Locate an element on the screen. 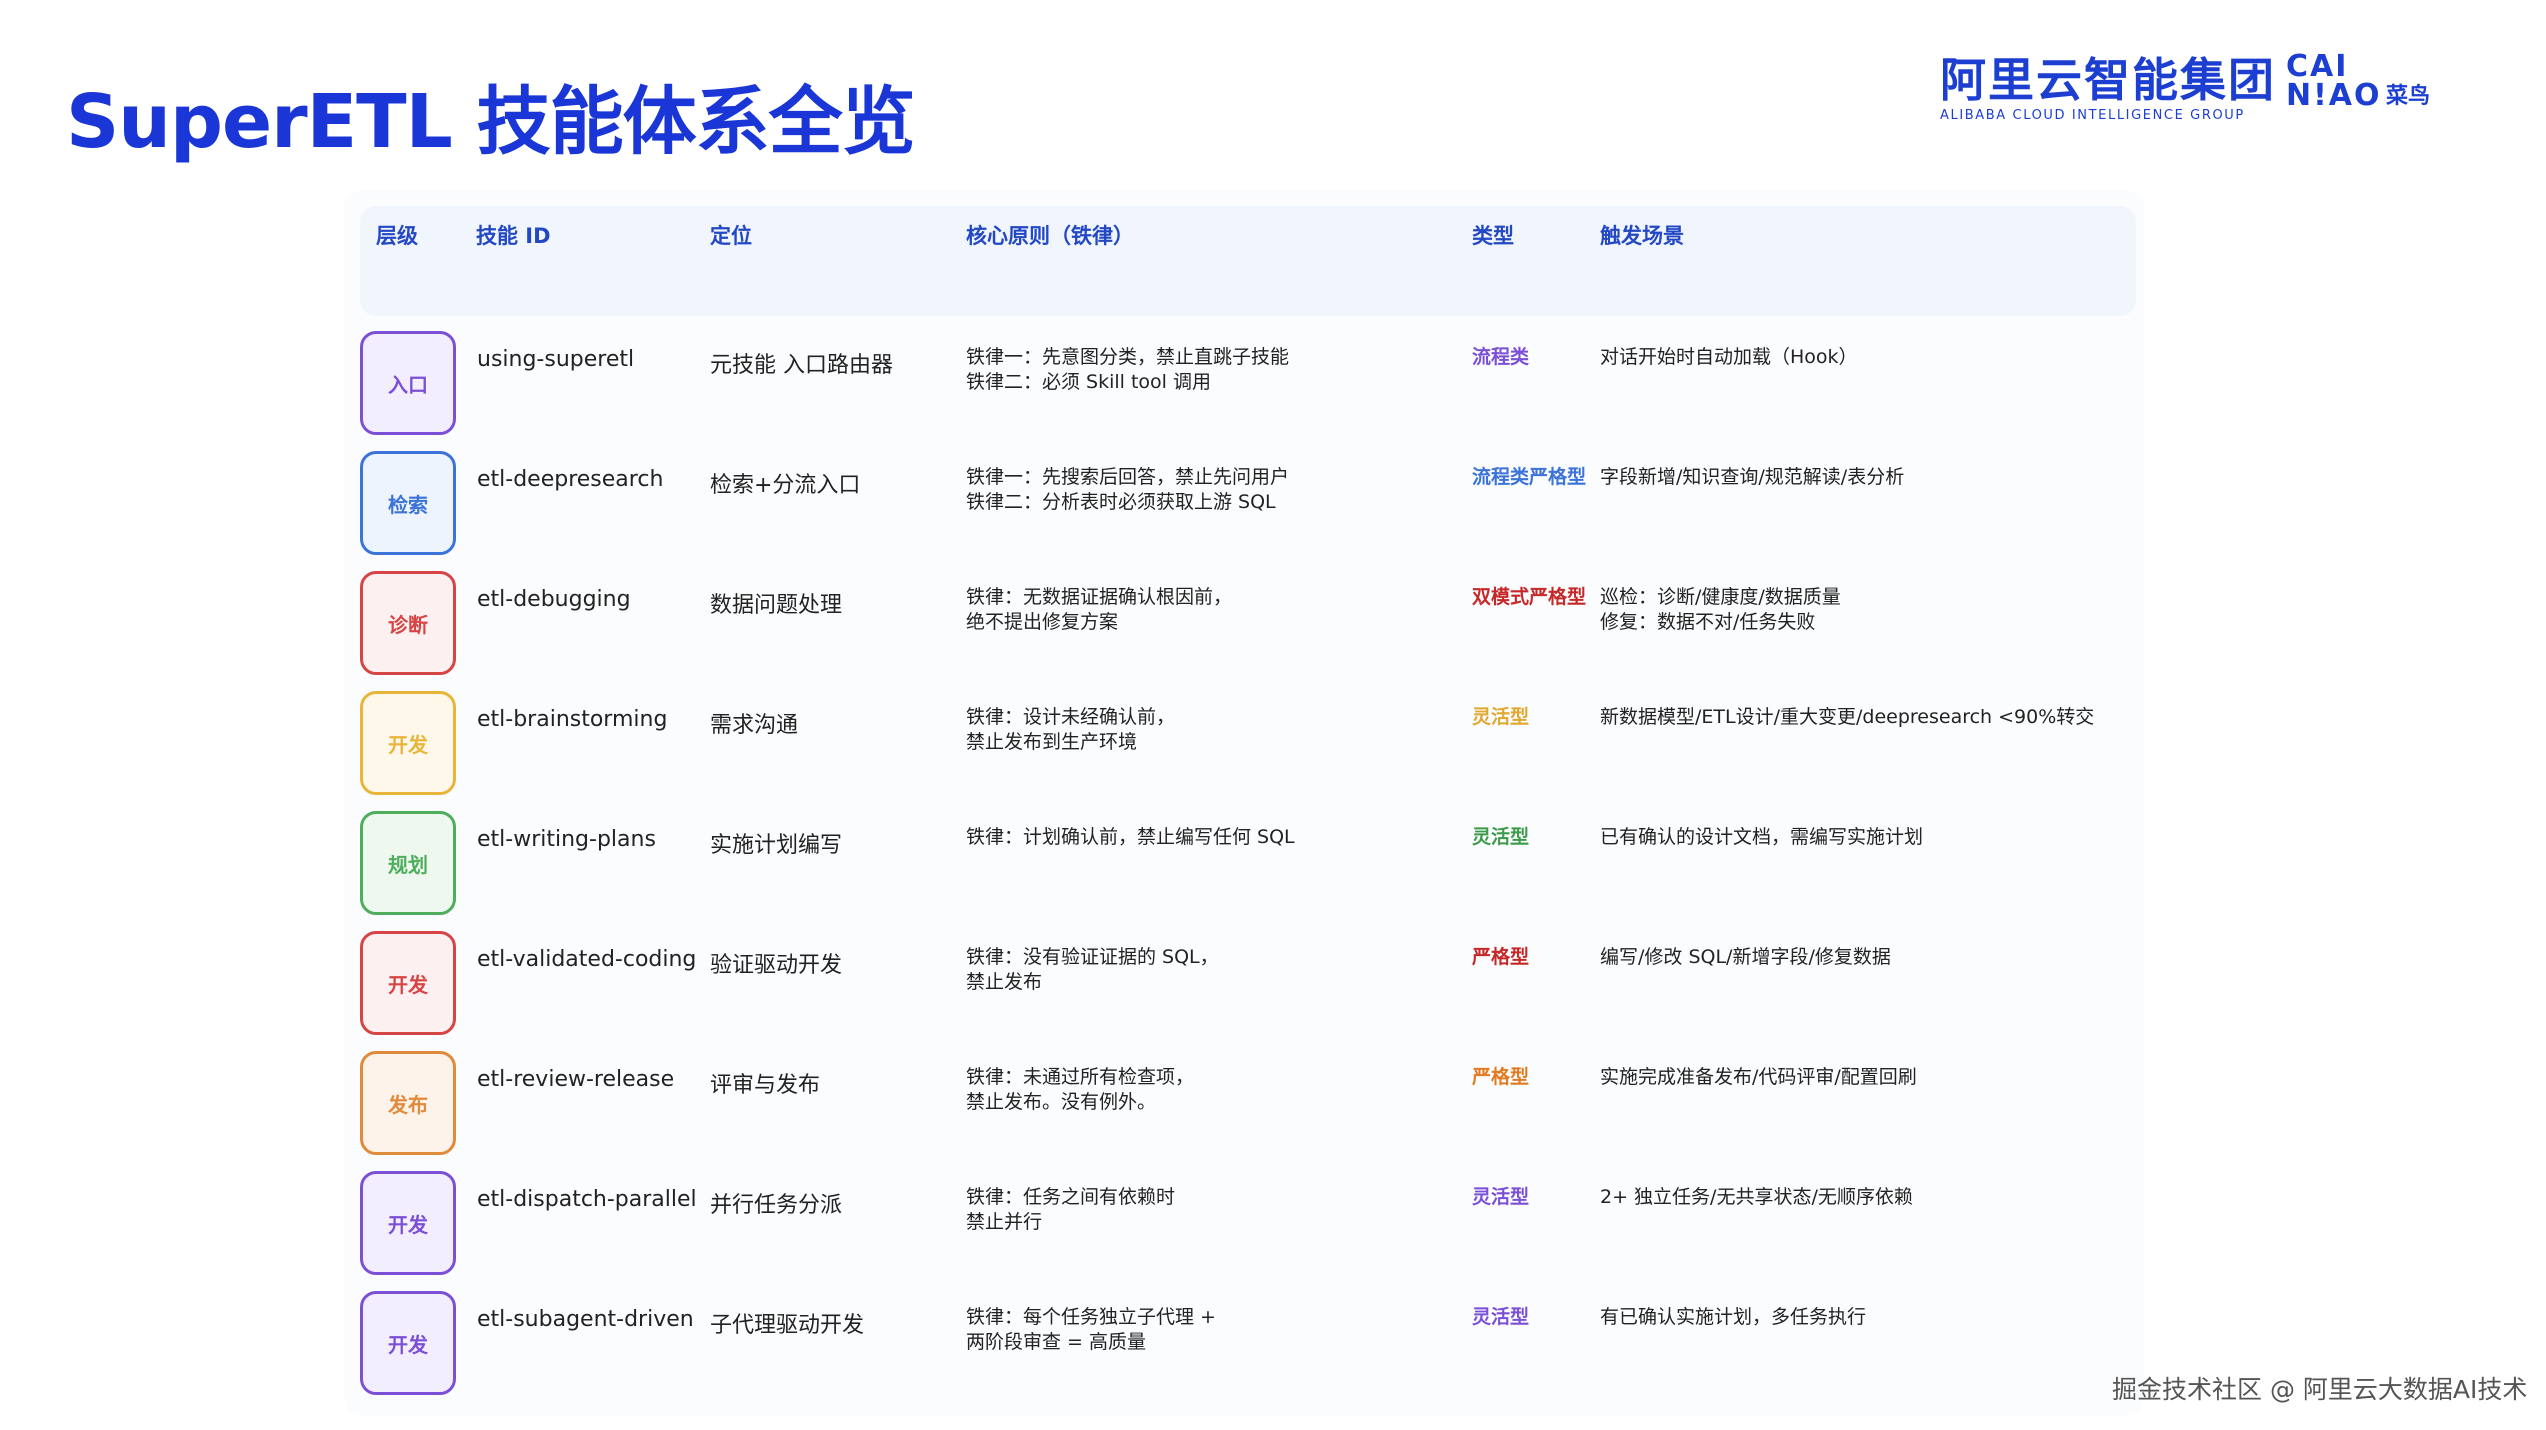 Image resolution: width=2546 pixels, height=1430 pixels. trigger-line: 编写/修改 SQL/新增字段/修复数据 is located at coordinates (1745, 957).